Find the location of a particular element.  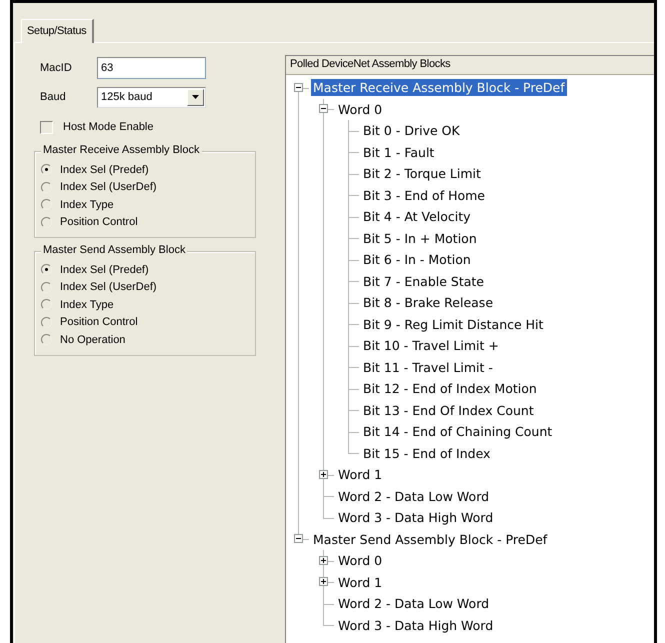

dropdown-arrow-icon is located at coordinates (195, 97).